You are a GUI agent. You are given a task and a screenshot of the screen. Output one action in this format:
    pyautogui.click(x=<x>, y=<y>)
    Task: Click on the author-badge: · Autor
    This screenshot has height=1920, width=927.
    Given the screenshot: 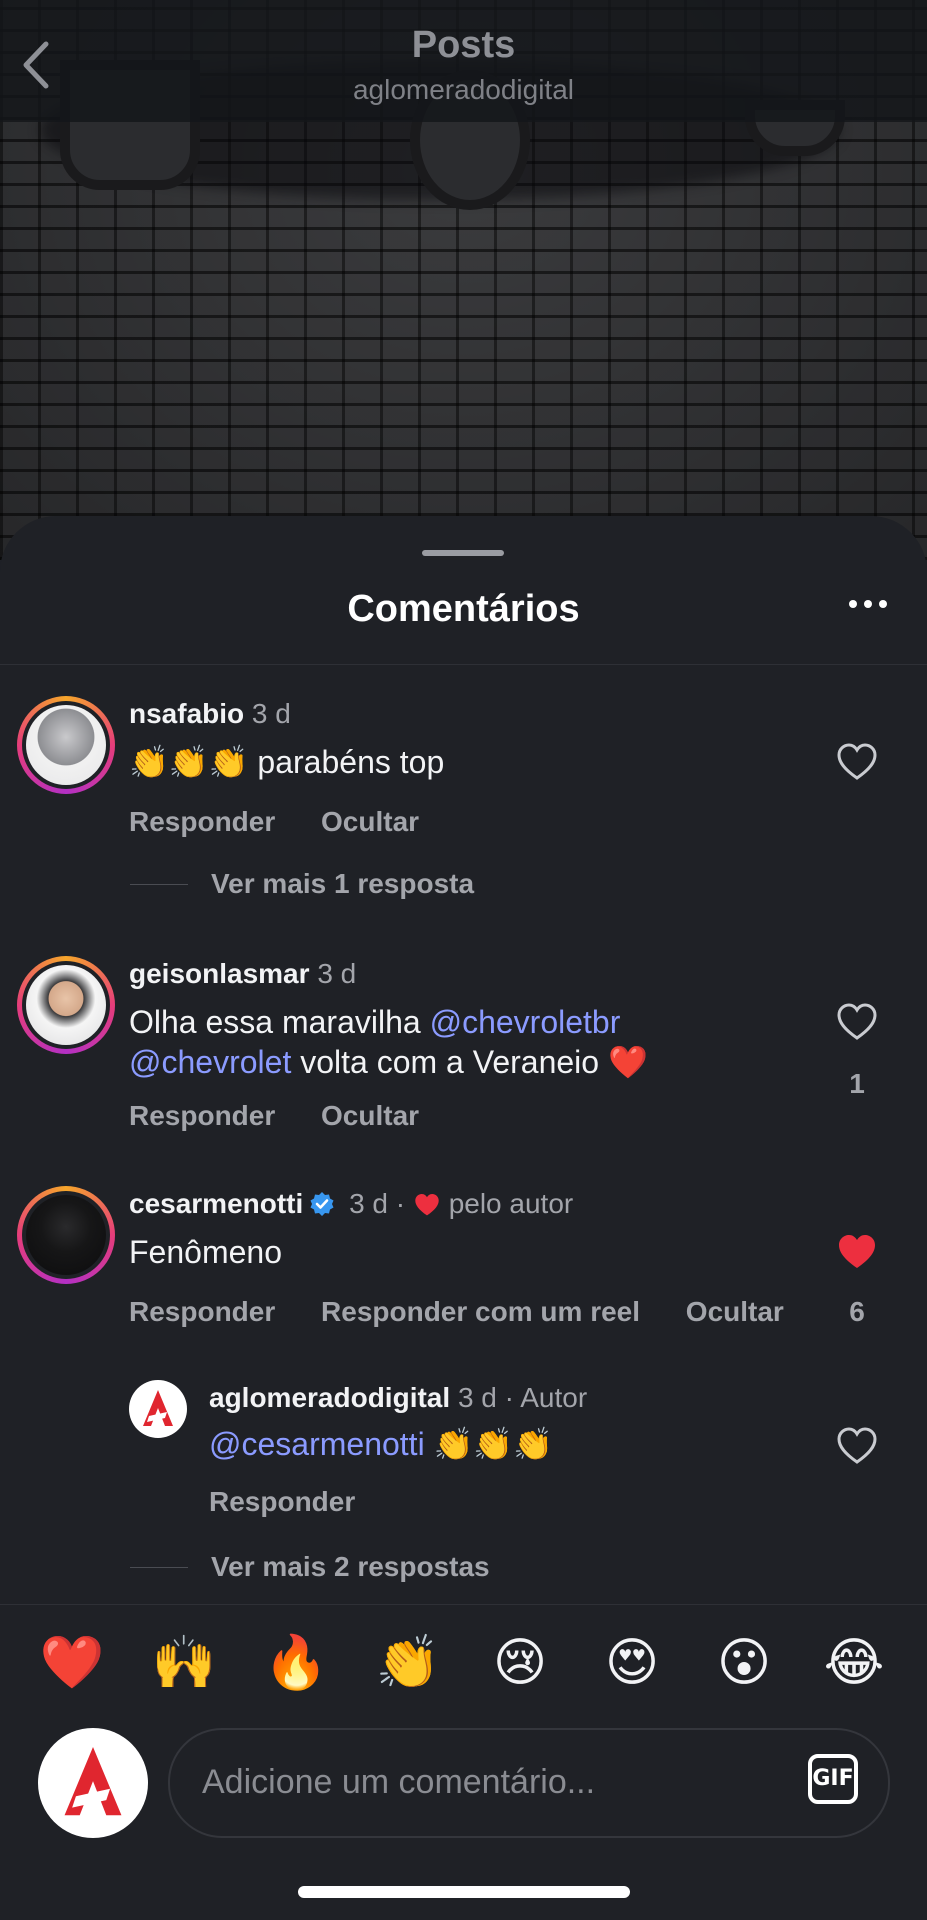 What is the action you would take?
    pyautogui.click(x=546, y=1397)
    